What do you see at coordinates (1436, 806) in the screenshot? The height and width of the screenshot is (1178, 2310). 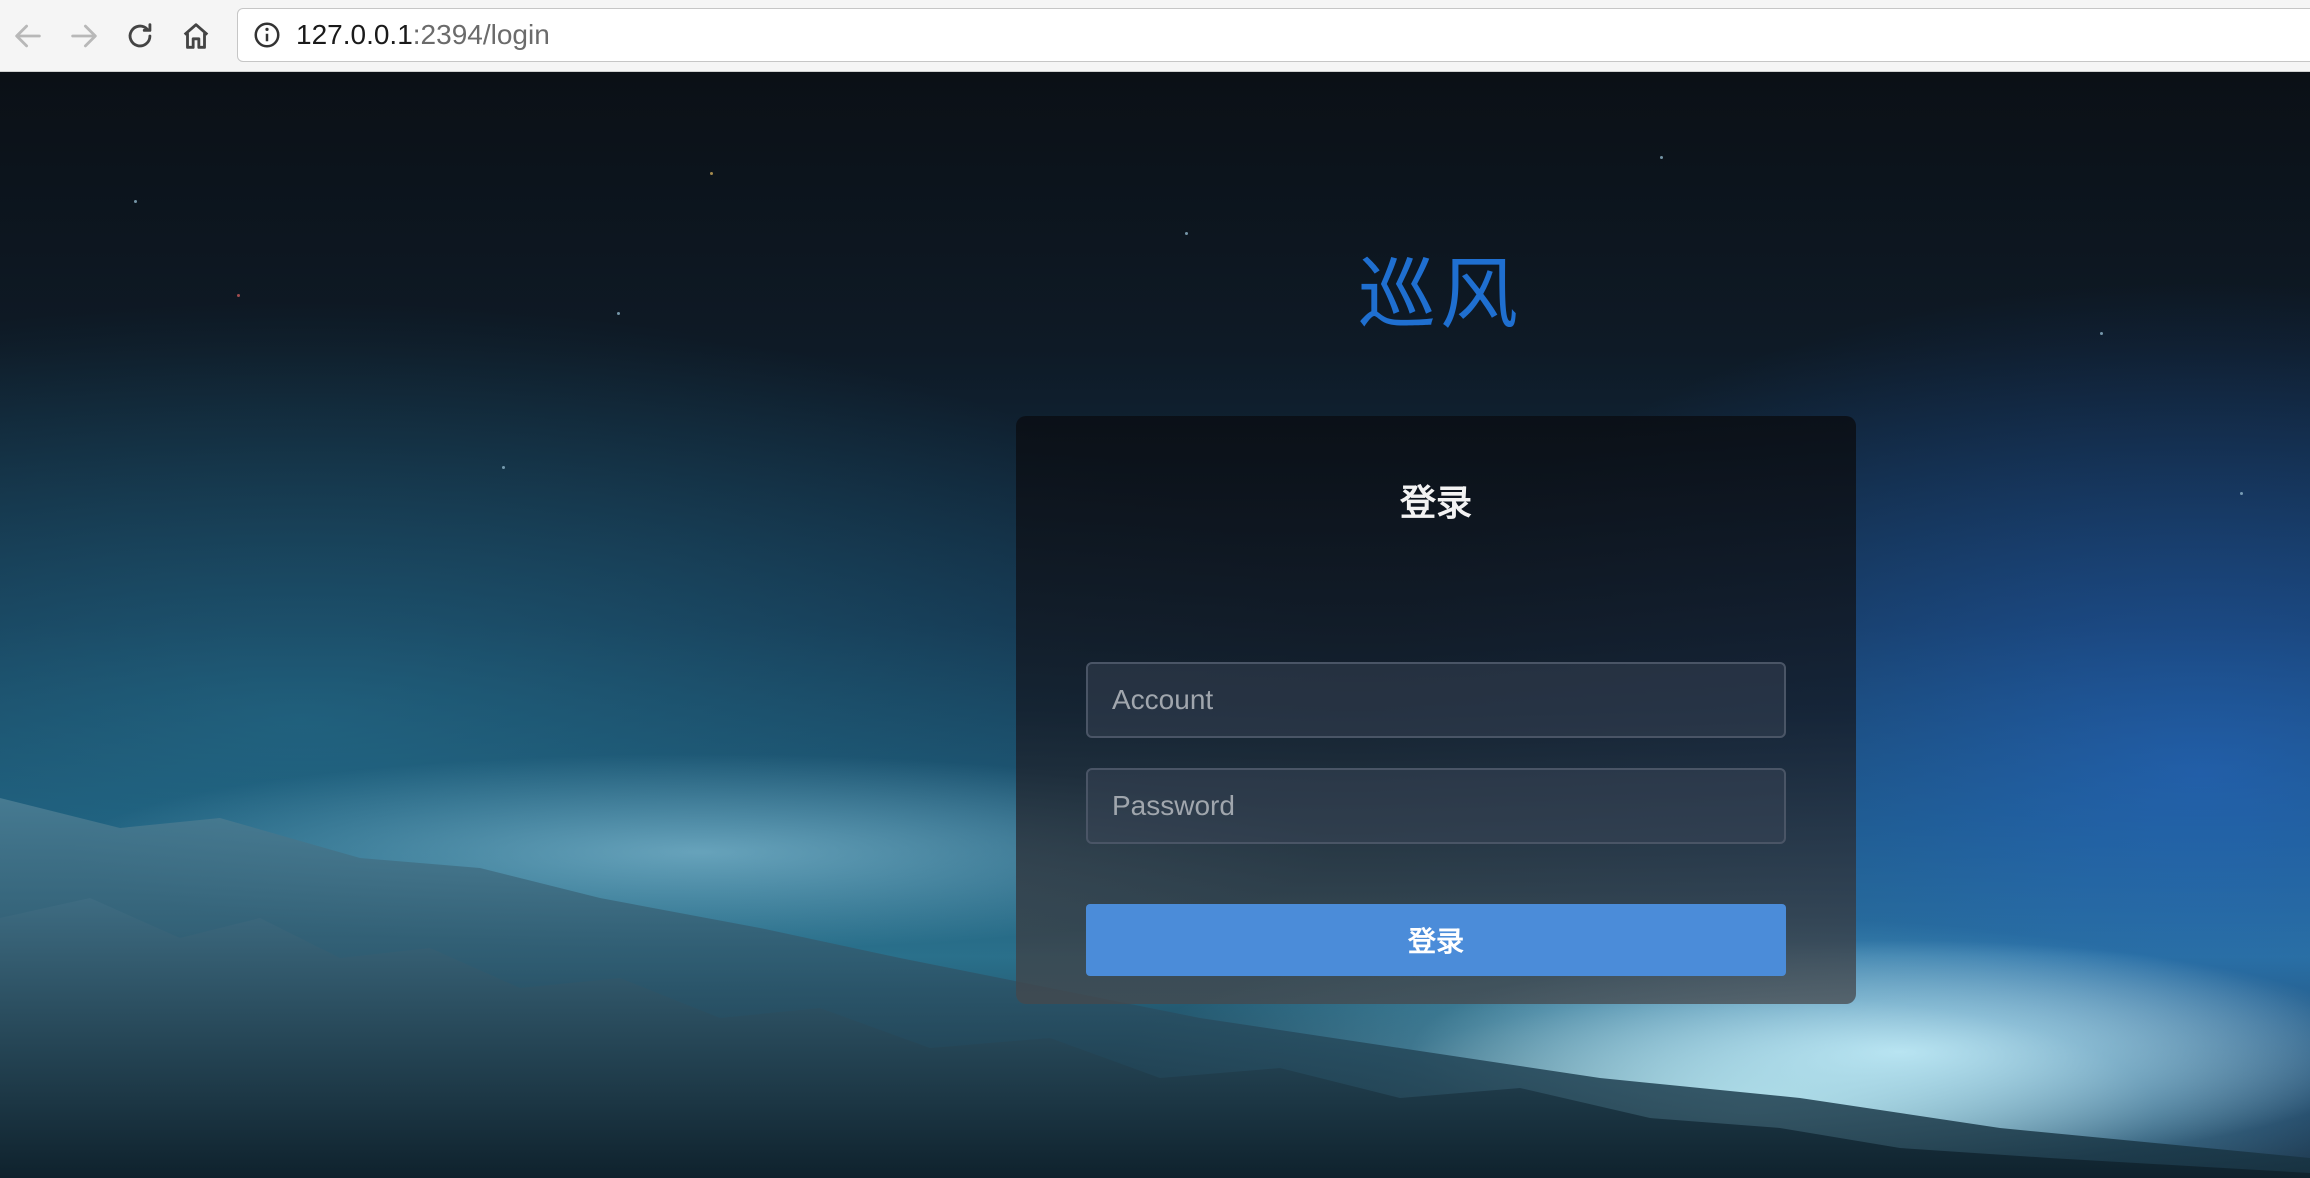 I see `password-input` at bounding box center [1436, 806].